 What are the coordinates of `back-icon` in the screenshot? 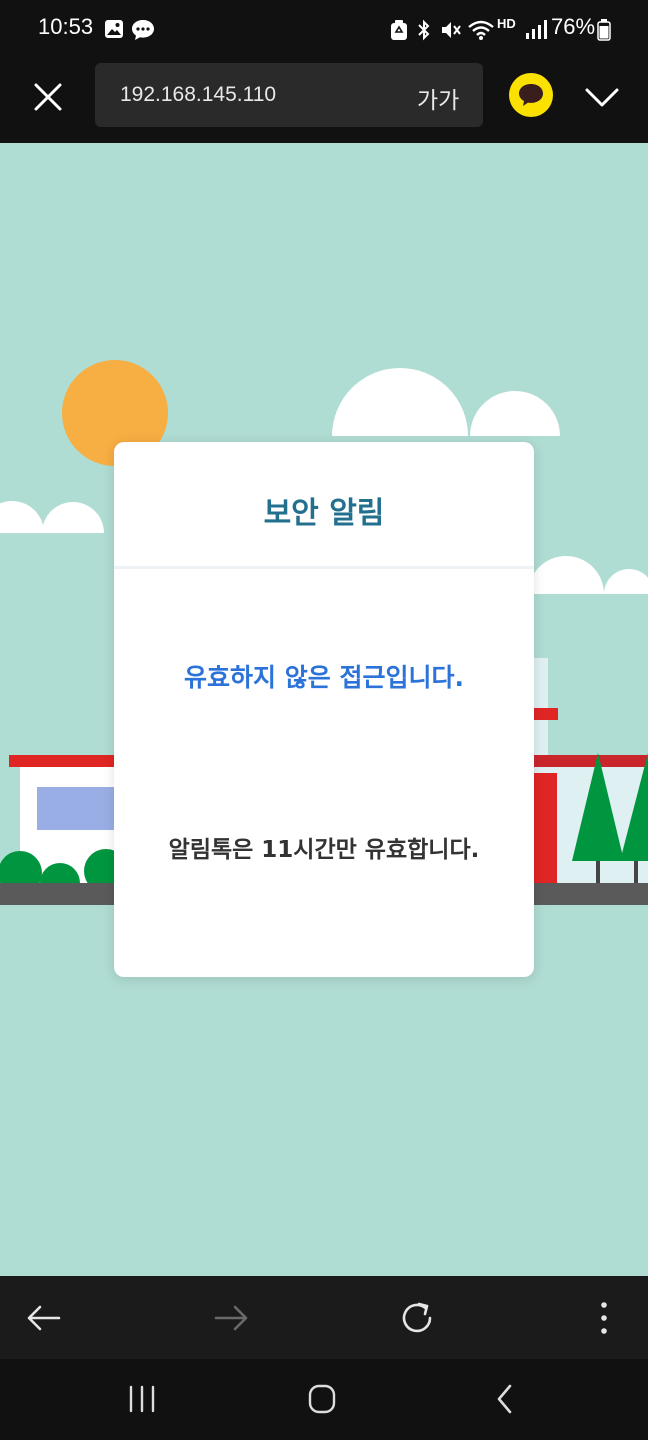 It's located at (505, 1399).